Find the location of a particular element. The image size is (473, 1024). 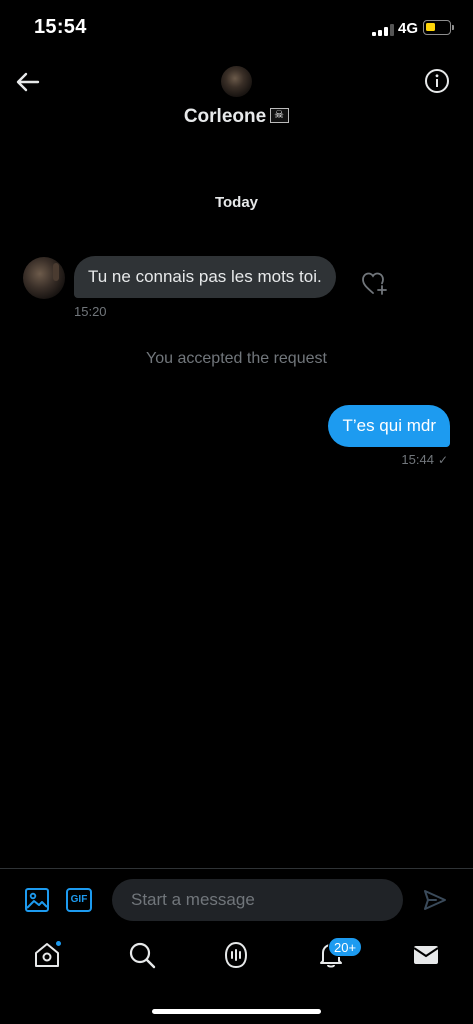

home-icon is located at coordinates (47, 955).